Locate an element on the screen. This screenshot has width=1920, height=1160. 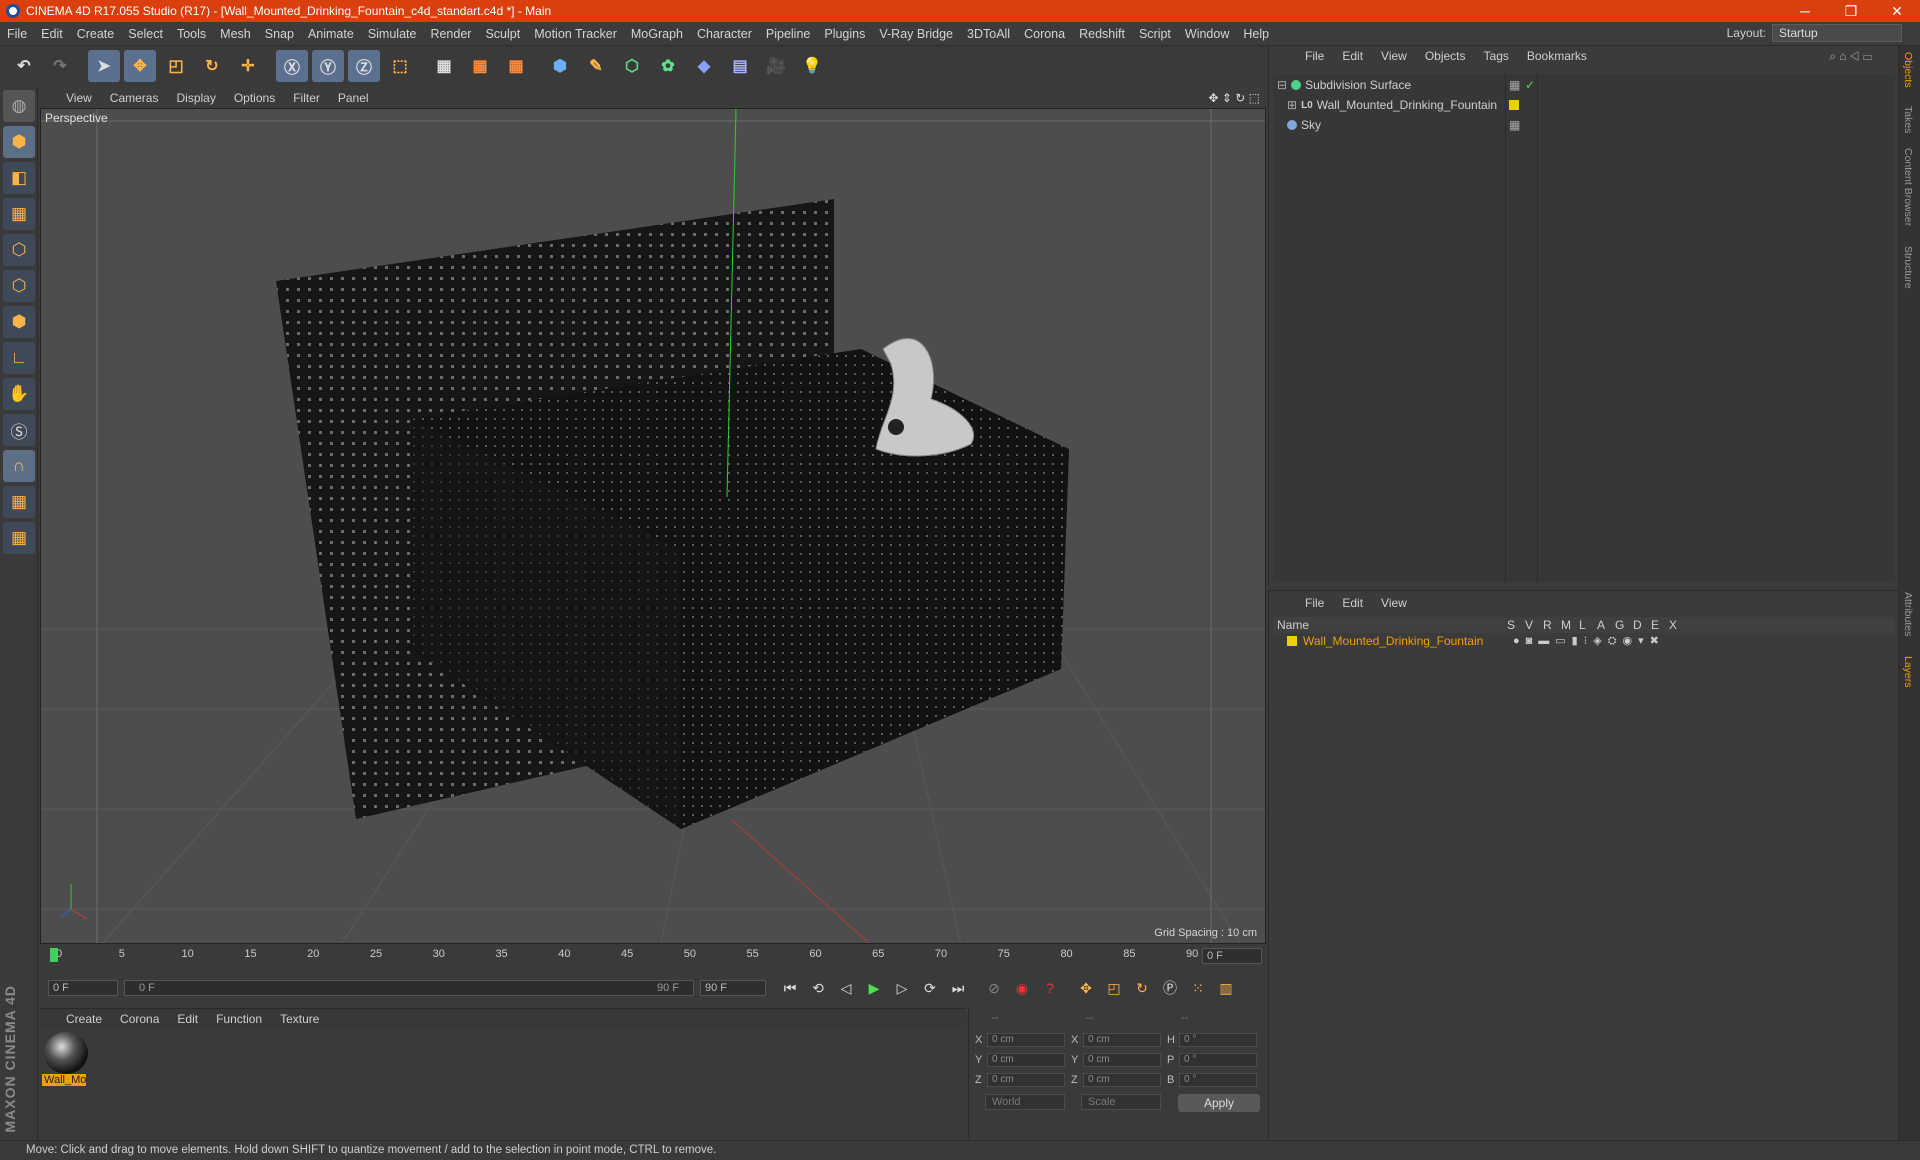
menu-3dtoall: 3DToAll is located at coordinates (988, 34).